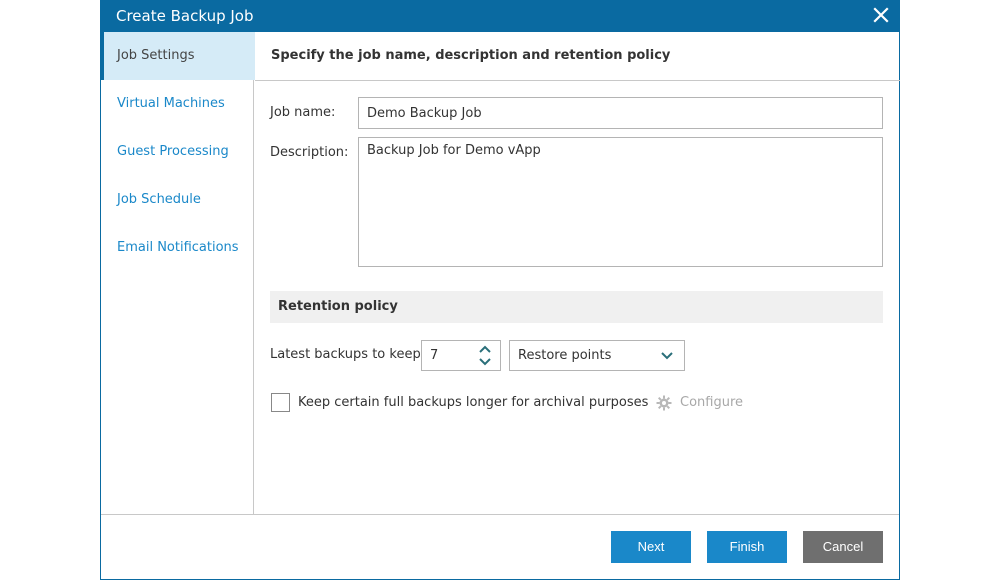  I want to click on sidebar-item-label: Job Schedule, so click(159, 199).